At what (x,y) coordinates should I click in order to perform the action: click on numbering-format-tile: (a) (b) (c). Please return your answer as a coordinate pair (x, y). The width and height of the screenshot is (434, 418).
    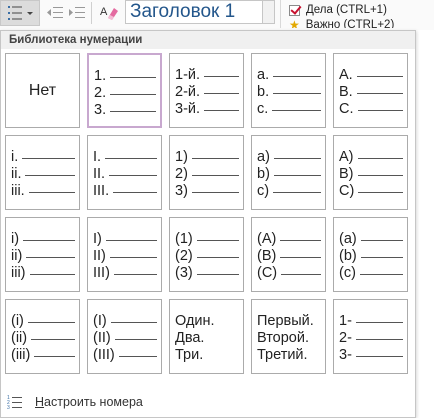
    Looking at the image, I should click on (370, 254).